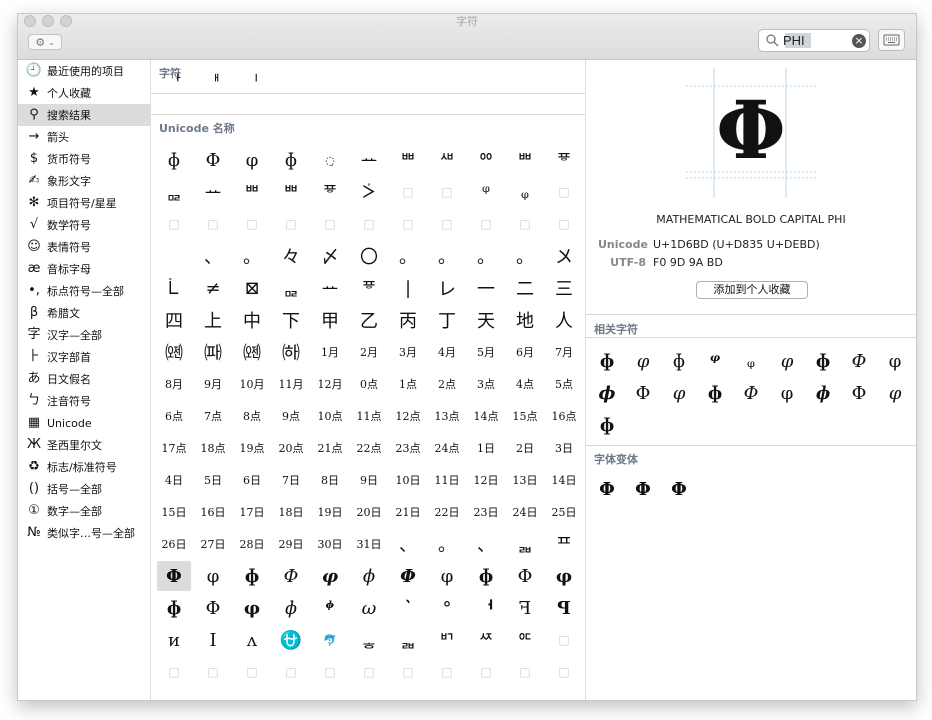 This screenshot has width=932, height=720. What do you see at coordinates (213, 448) in the screenshot?
I see `char-cell: 18点` at bounding box center [213, 448].